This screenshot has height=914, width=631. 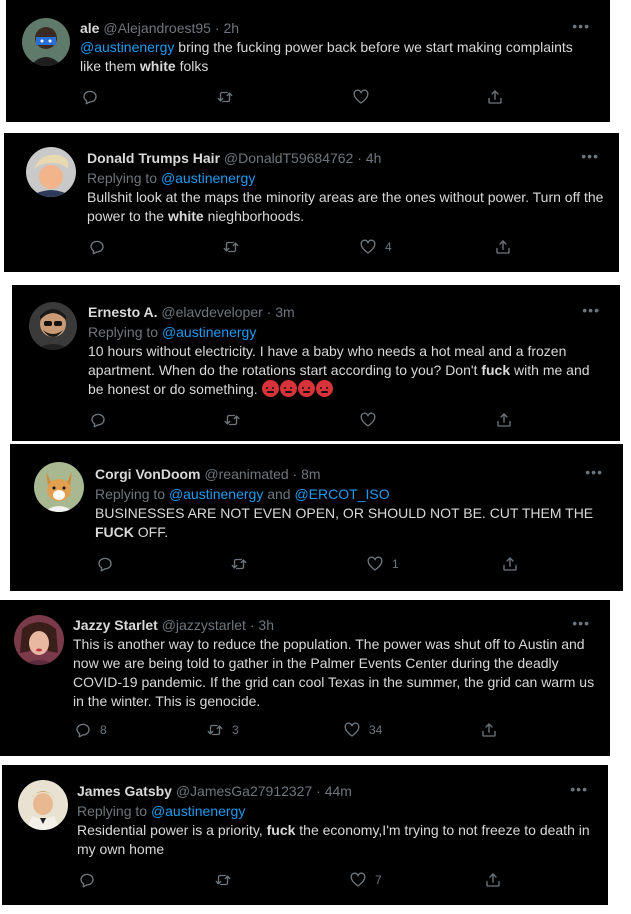 What do you see at coordinates (311, 247) in the screenshot?
I see `action-bar: 4` at bounding box center [311, 247].